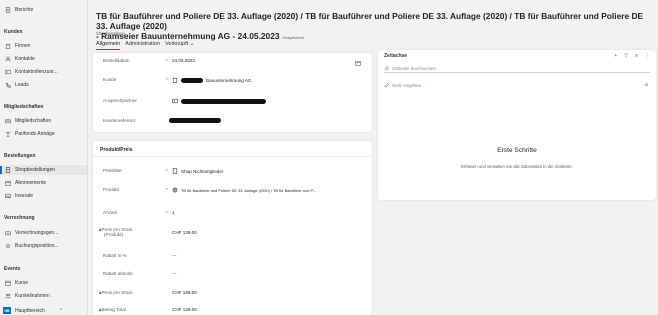  I want to click on field-label: Produkt, so click(111, 189).